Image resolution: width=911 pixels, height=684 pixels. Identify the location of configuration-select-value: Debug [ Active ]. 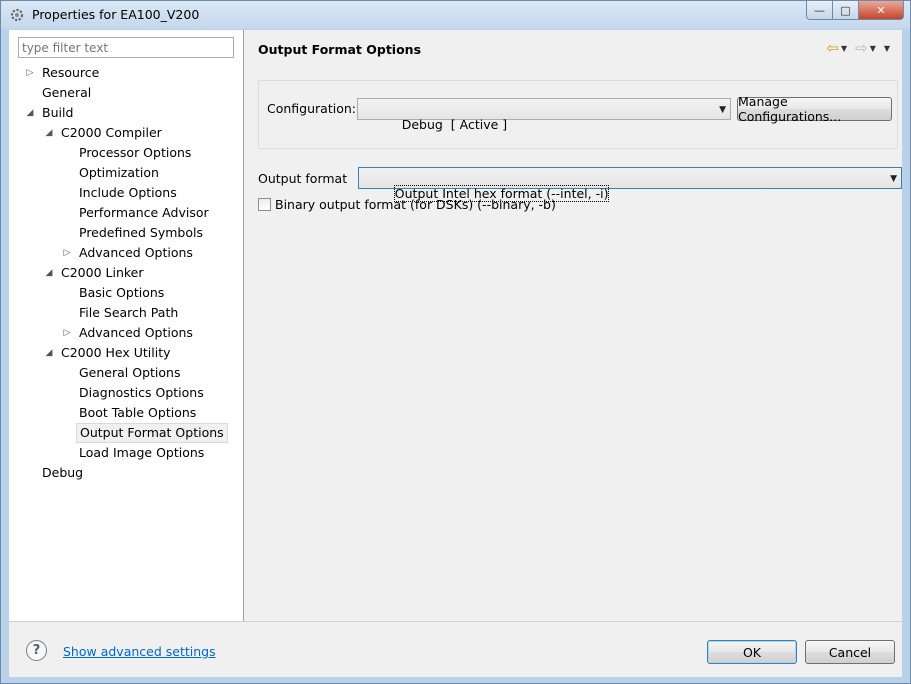
(454, 124).